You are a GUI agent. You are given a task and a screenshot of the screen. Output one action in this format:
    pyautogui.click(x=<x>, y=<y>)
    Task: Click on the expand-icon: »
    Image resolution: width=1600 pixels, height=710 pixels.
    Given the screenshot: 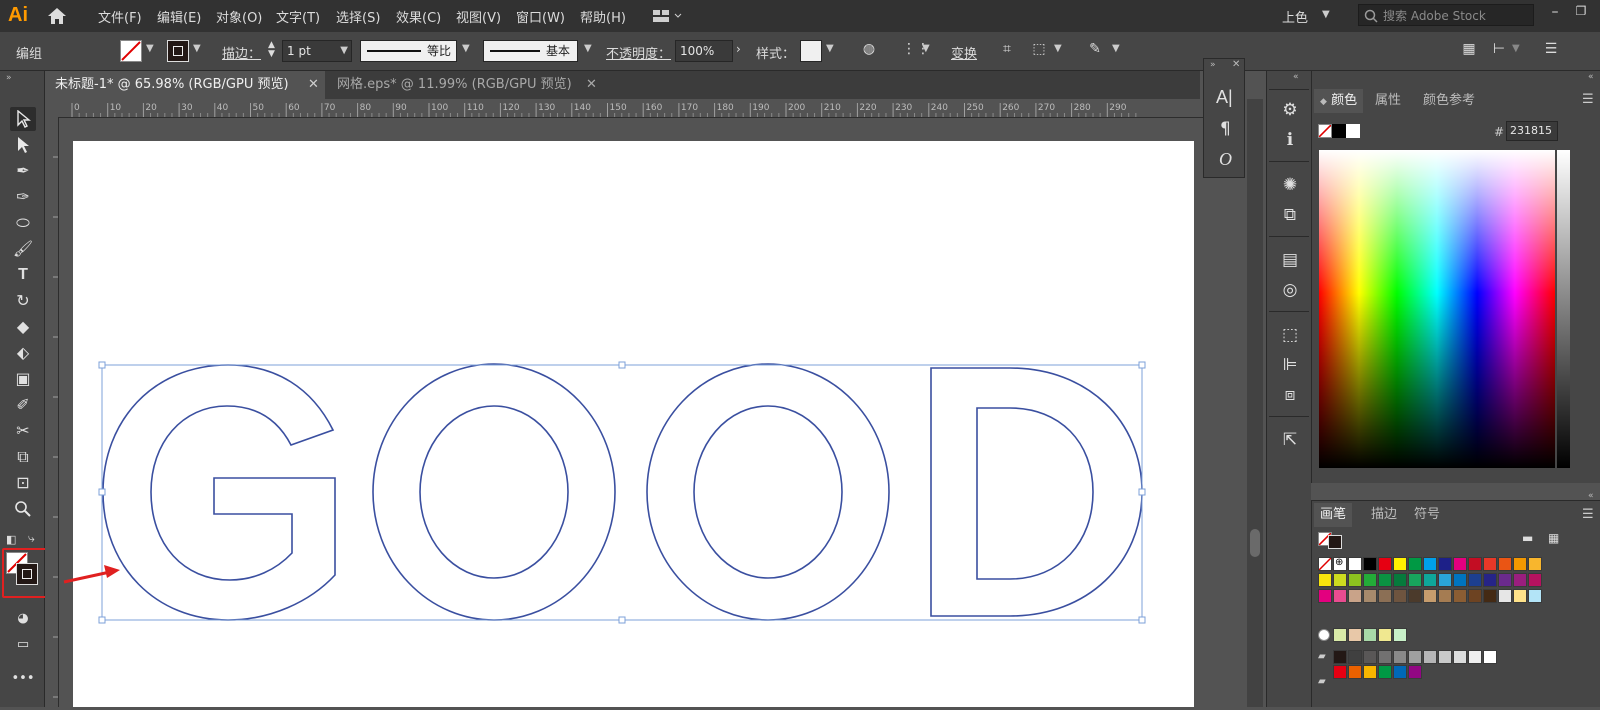 What is the action you would take?
    pyautogui.click(x=1213, y=65)
    